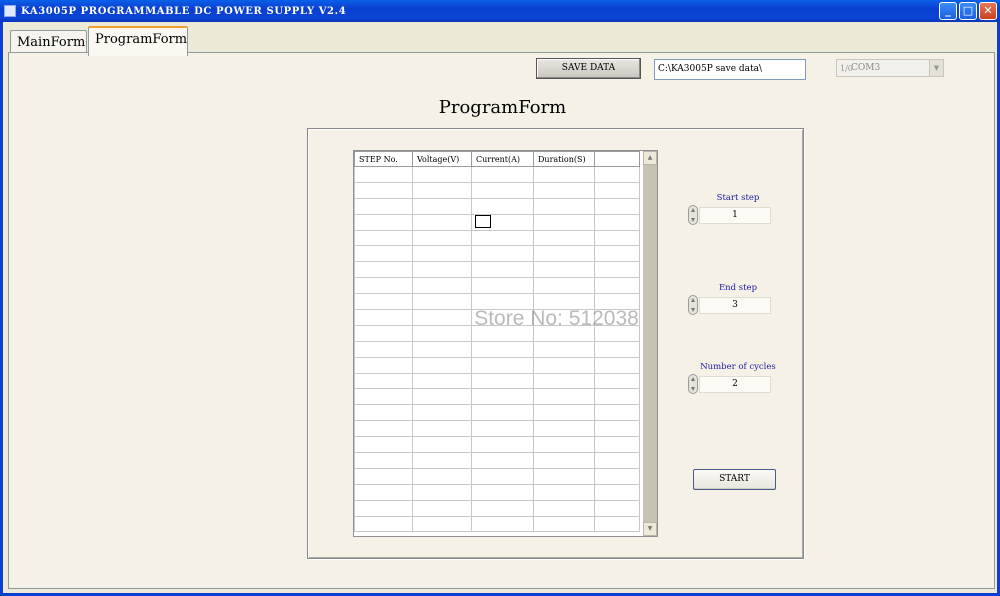 Image resolution: width=1000 pixels, height=596 pixels. What do you see at coordinates (730, 69) in the screenshot?
I see `save-path-field: C:\KA3005P save data\` at bounding box center [730, 69].